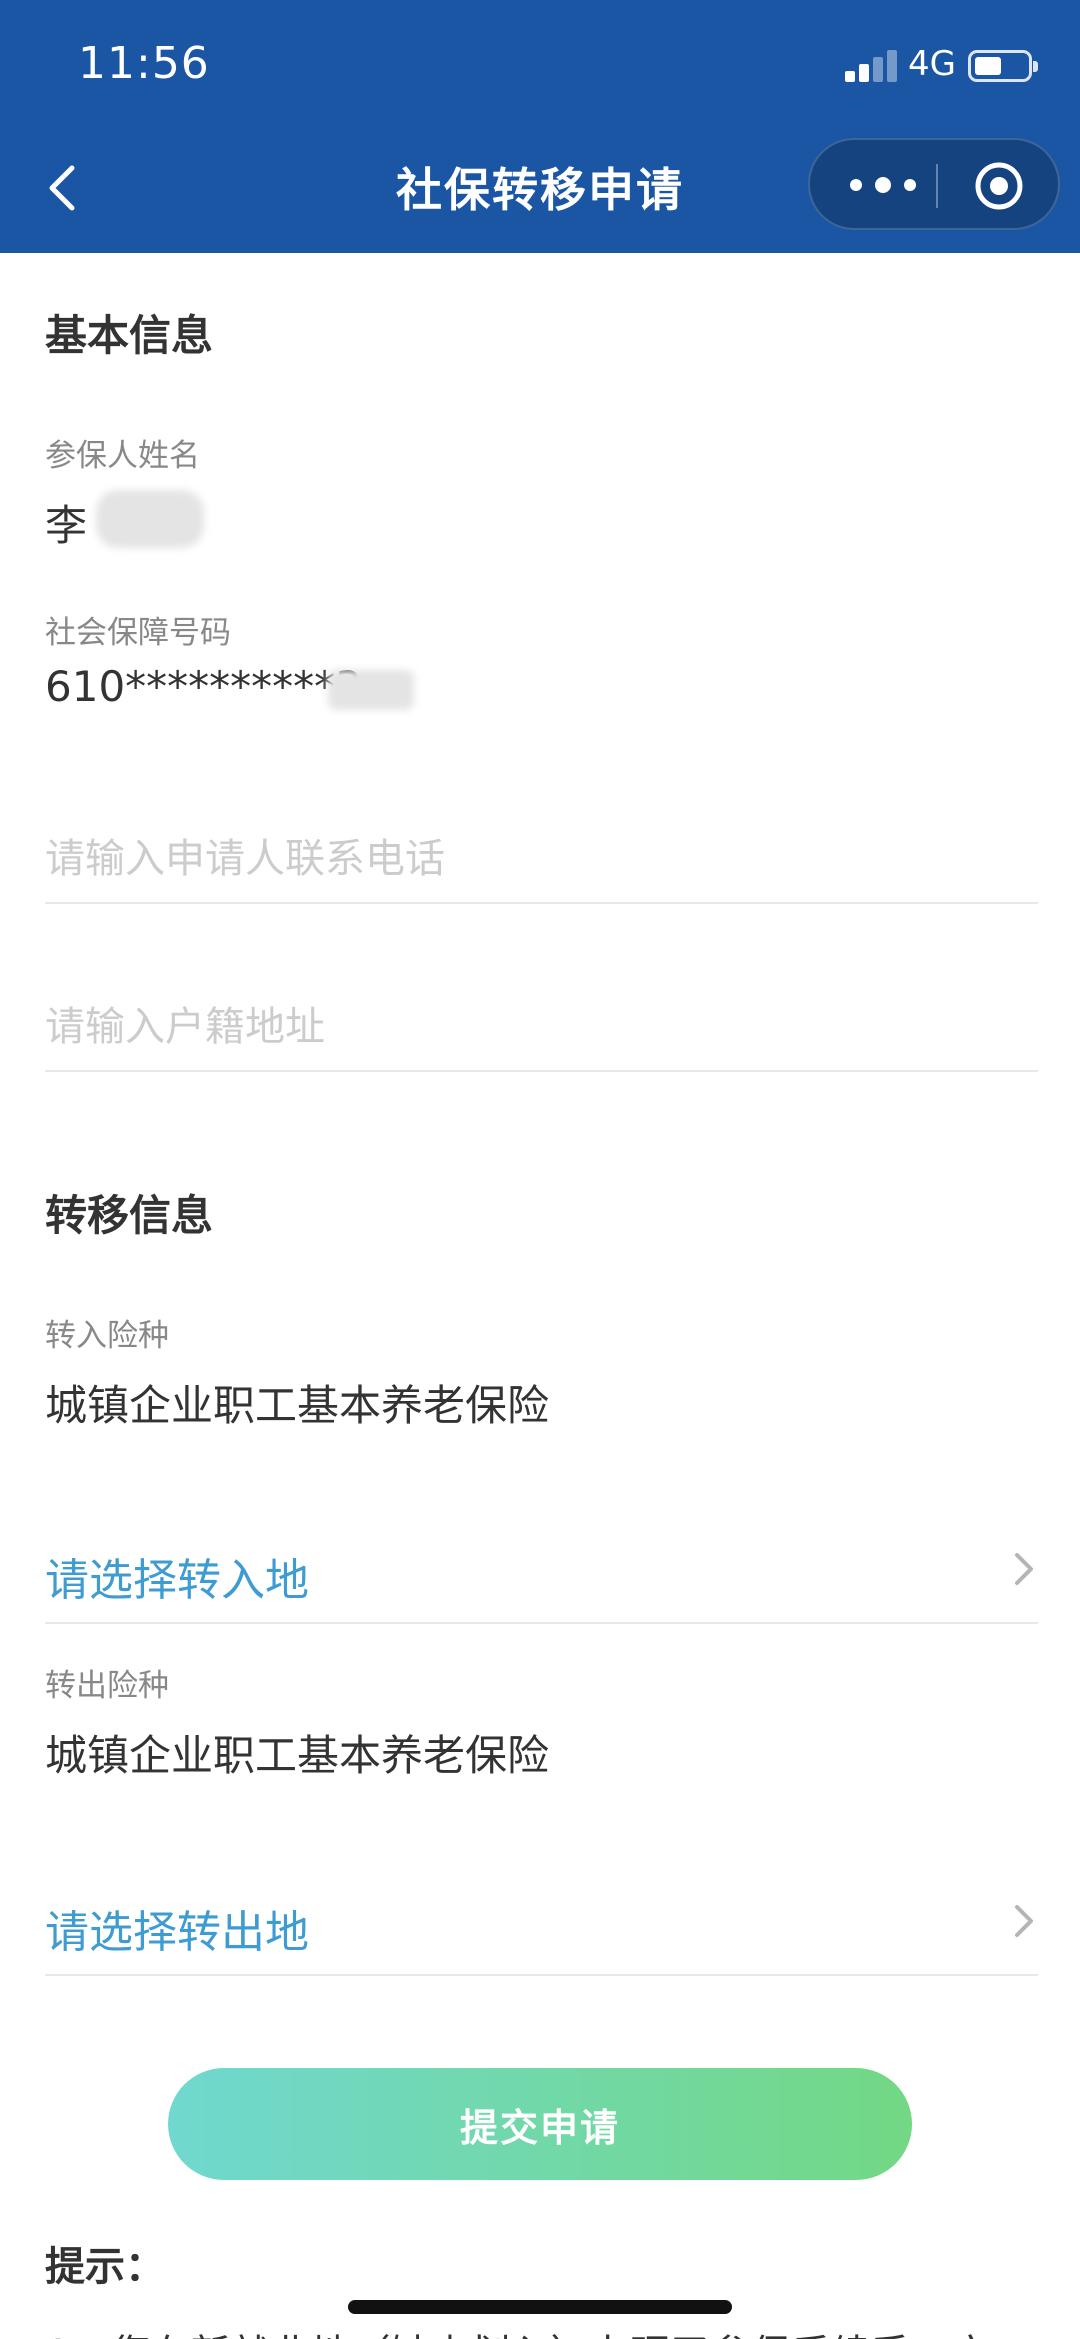  Describe the element at coordinates (177, 1932) in the screenshot. I see `out-place-prompt: 请选择转出地` at that location.